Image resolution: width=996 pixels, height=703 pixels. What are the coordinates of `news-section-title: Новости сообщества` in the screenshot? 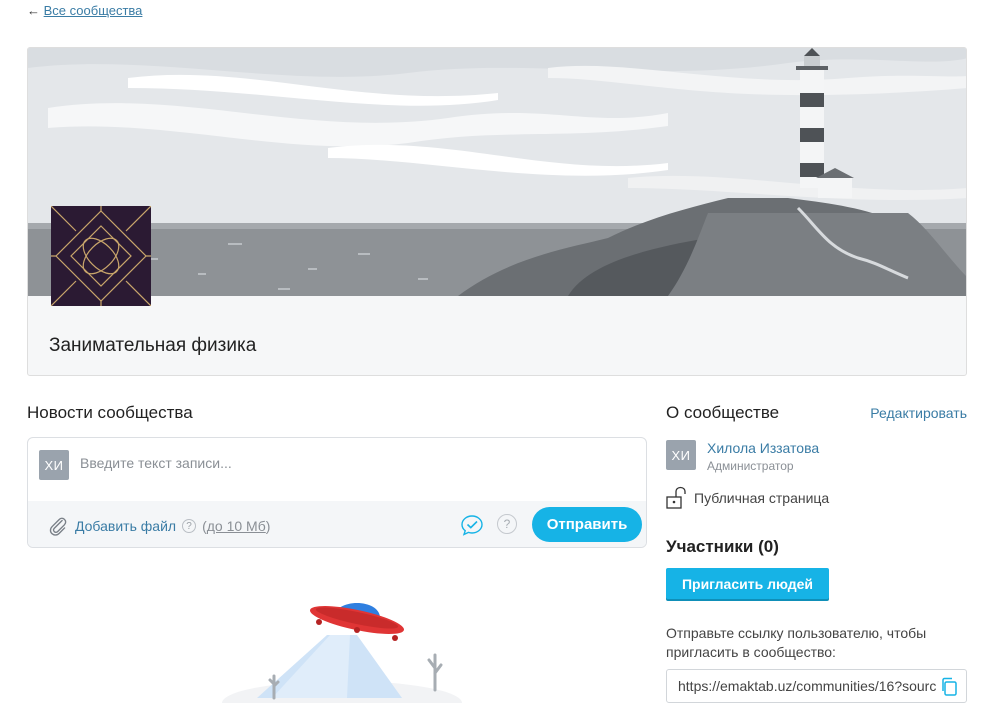 It's located at (110, 412).